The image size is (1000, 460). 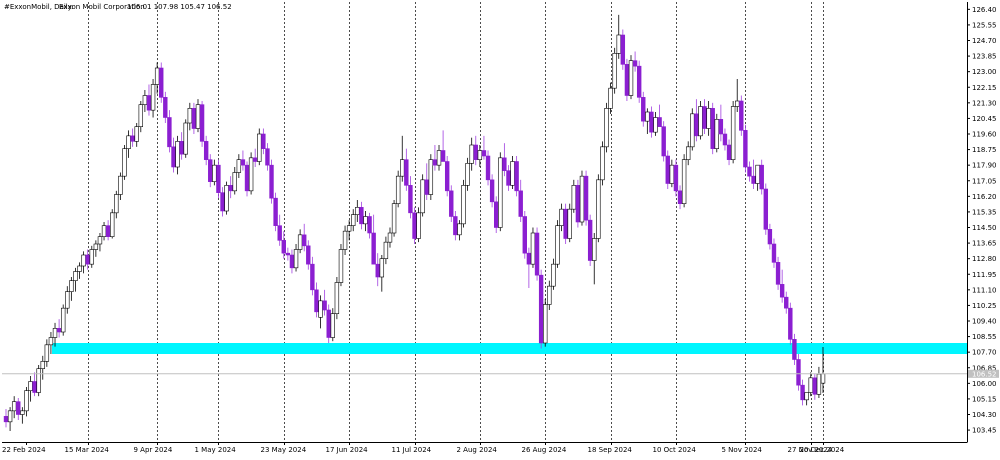 I want to click on y-tick-label: 107.70, so click(x=984, y=353).